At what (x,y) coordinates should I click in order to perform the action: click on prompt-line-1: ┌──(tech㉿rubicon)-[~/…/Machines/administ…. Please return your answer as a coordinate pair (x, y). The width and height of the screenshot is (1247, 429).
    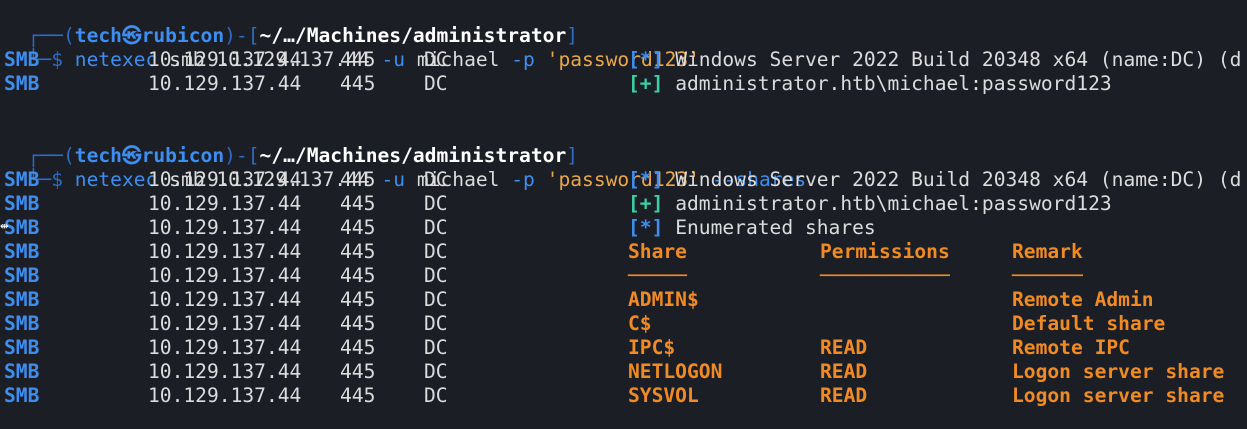
    Looking at the image, I should click on (291, 23).